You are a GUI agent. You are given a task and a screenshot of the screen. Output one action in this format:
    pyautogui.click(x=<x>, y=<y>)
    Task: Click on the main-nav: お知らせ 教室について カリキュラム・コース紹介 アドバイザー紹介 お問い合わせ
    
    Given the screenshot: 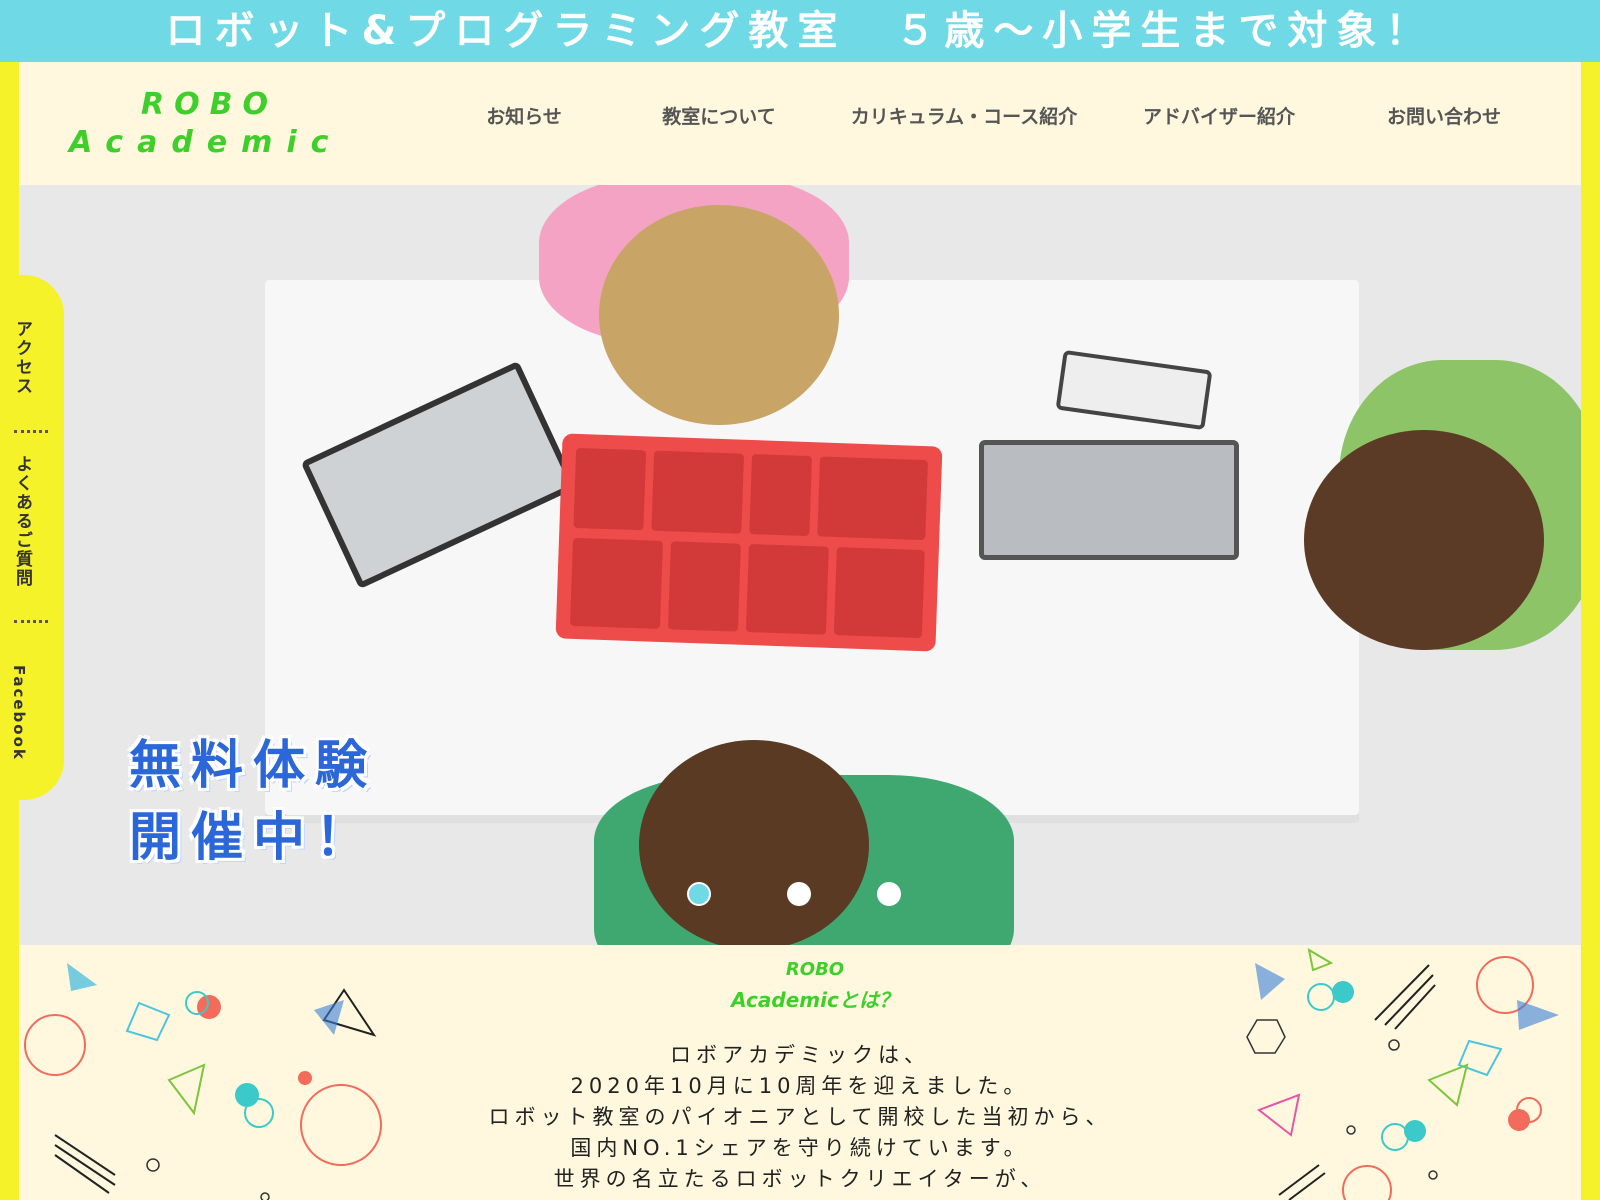 What is the action you would take?
    pyautogui.click(x=994, y=115)
    